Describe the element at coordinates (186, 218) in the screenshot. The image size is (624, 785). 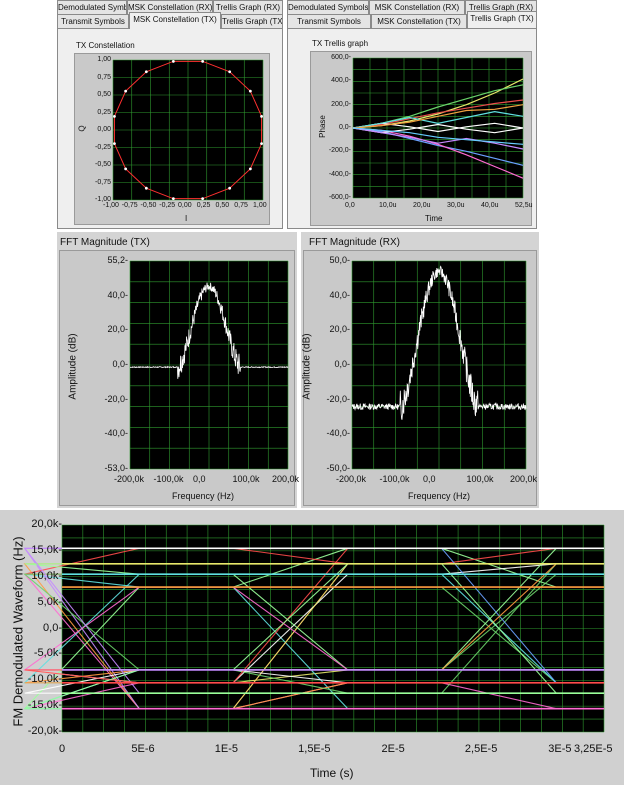
I see `constellation-xlabel: I` at that location.